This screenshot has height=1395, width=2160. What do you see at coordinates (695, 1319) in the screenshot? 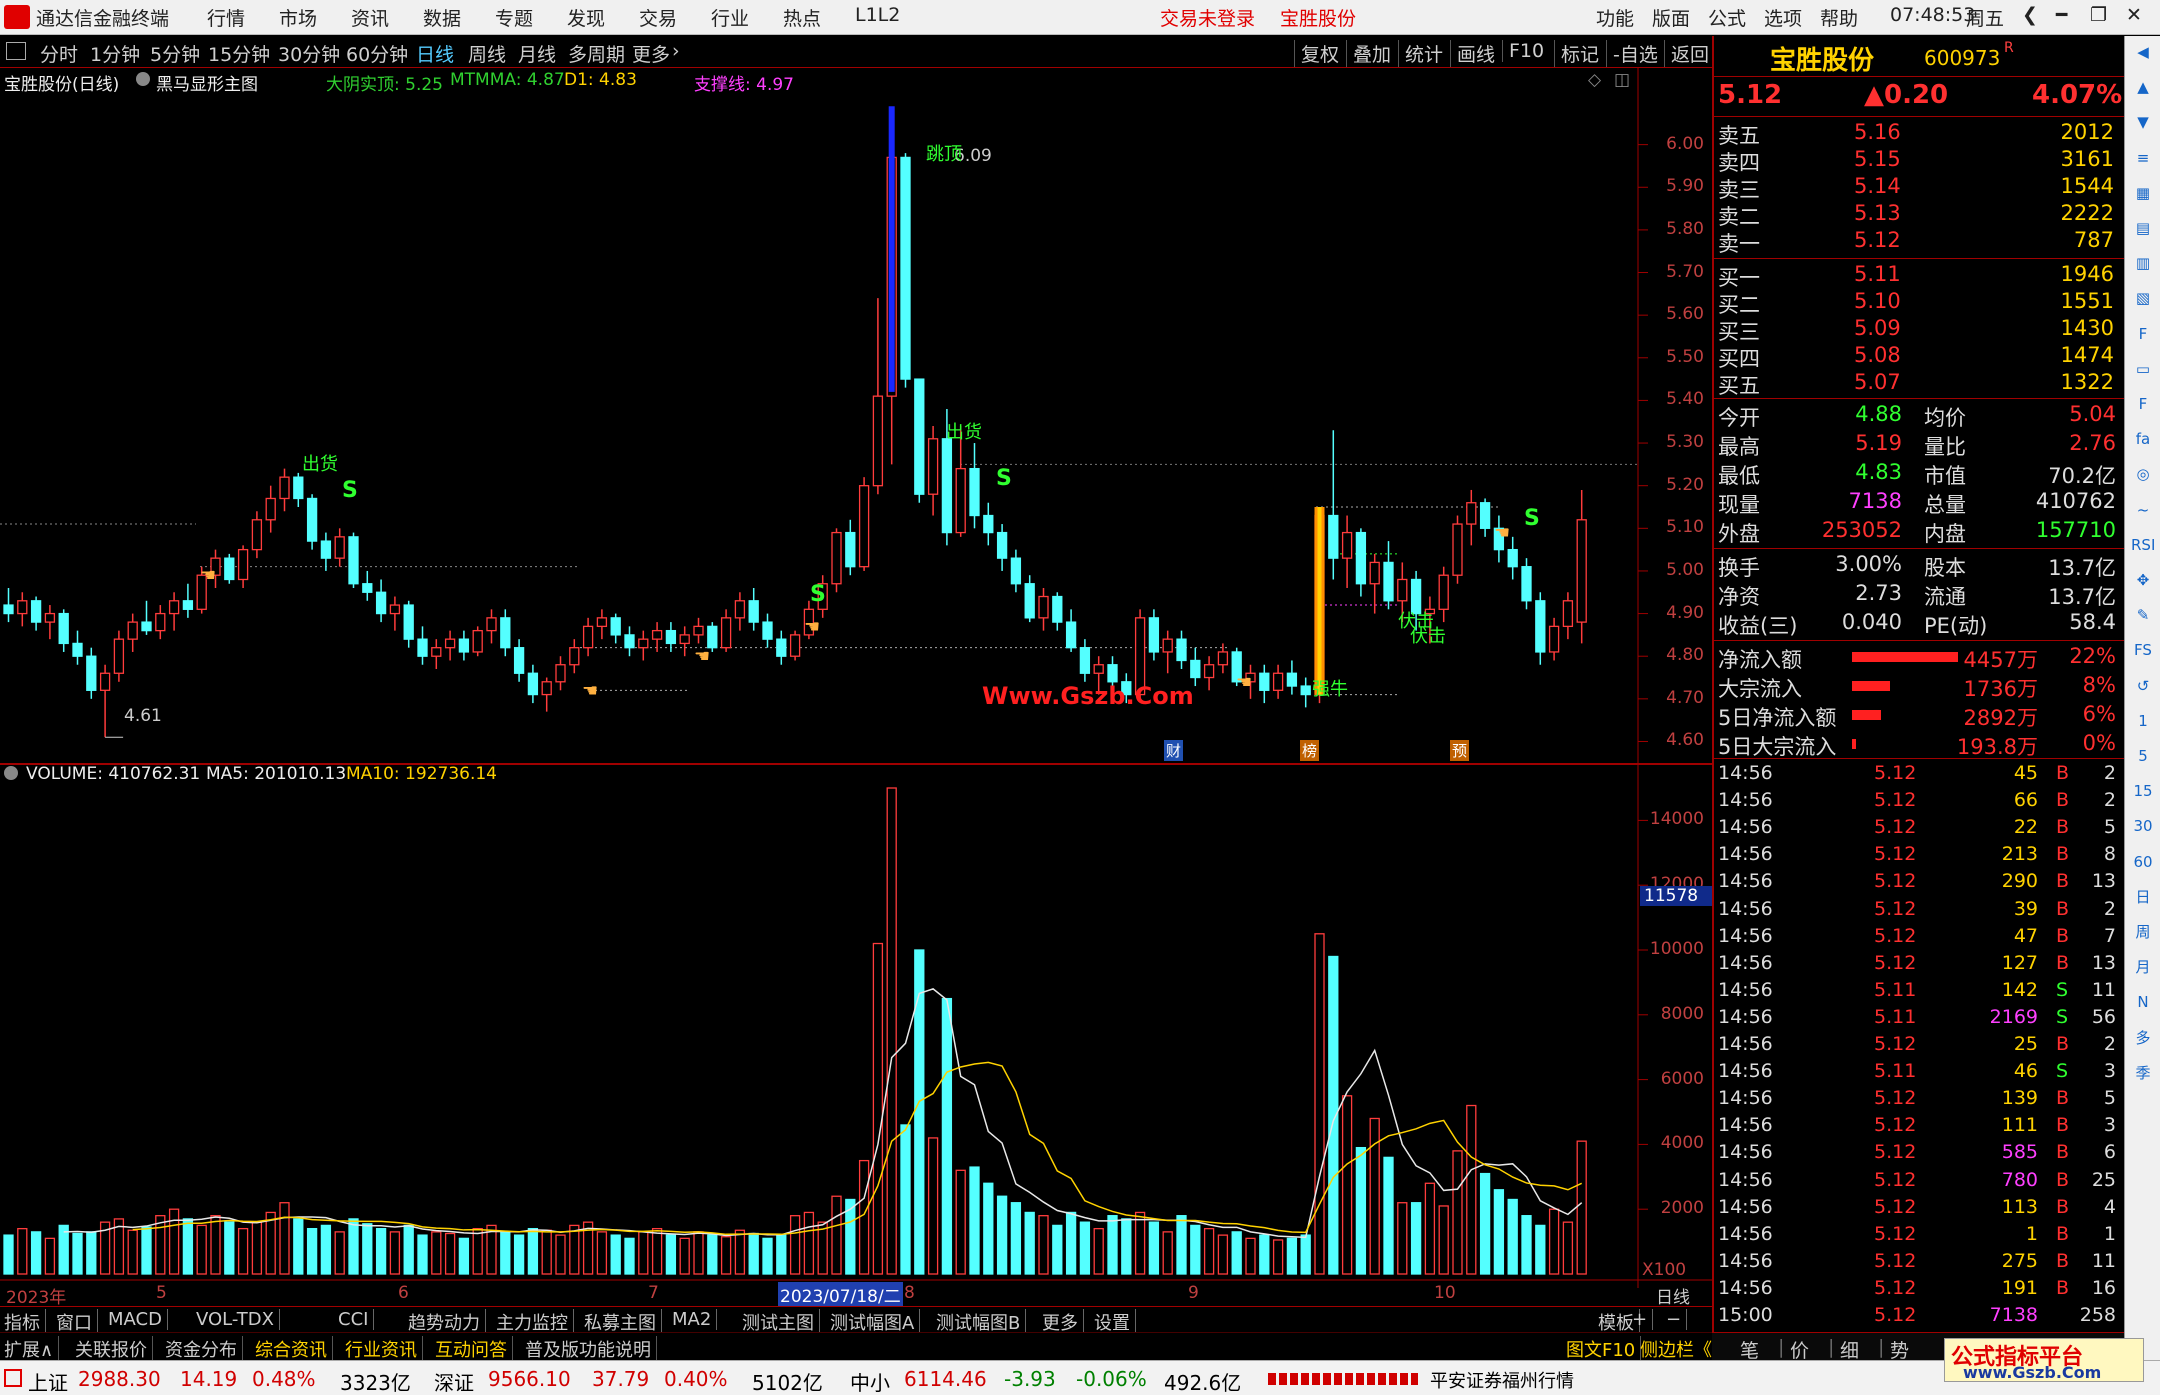
I see `indicator-tab: MA2` at bounding box center [695, 1319].